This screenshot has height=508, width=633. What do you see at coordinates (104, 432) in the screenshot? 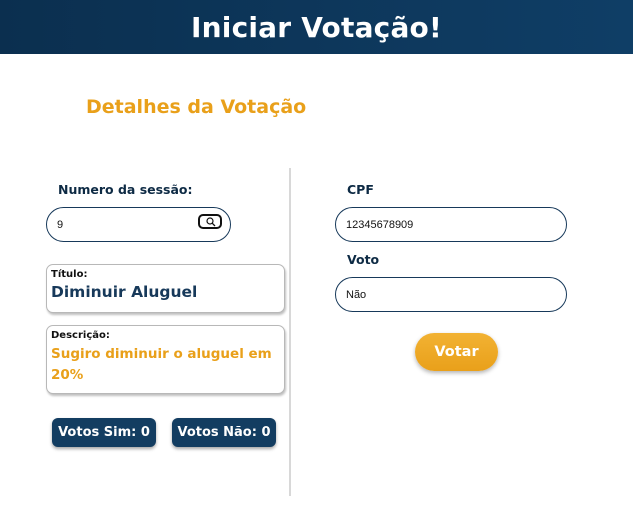
I see `votes-yes-badge: Votos Sim: 0` at bounding box center [104, 432].